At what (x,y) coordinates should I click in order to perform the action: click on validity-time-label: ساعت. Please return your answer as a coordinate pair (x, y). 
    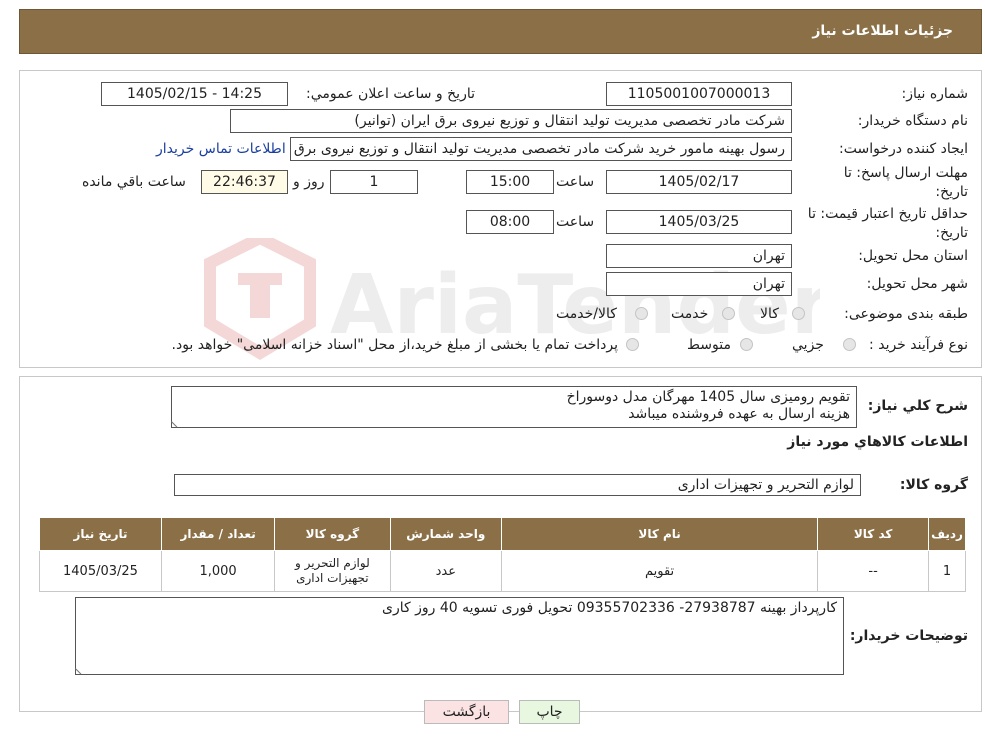
    Looking at the image, I should click on (575, 222).